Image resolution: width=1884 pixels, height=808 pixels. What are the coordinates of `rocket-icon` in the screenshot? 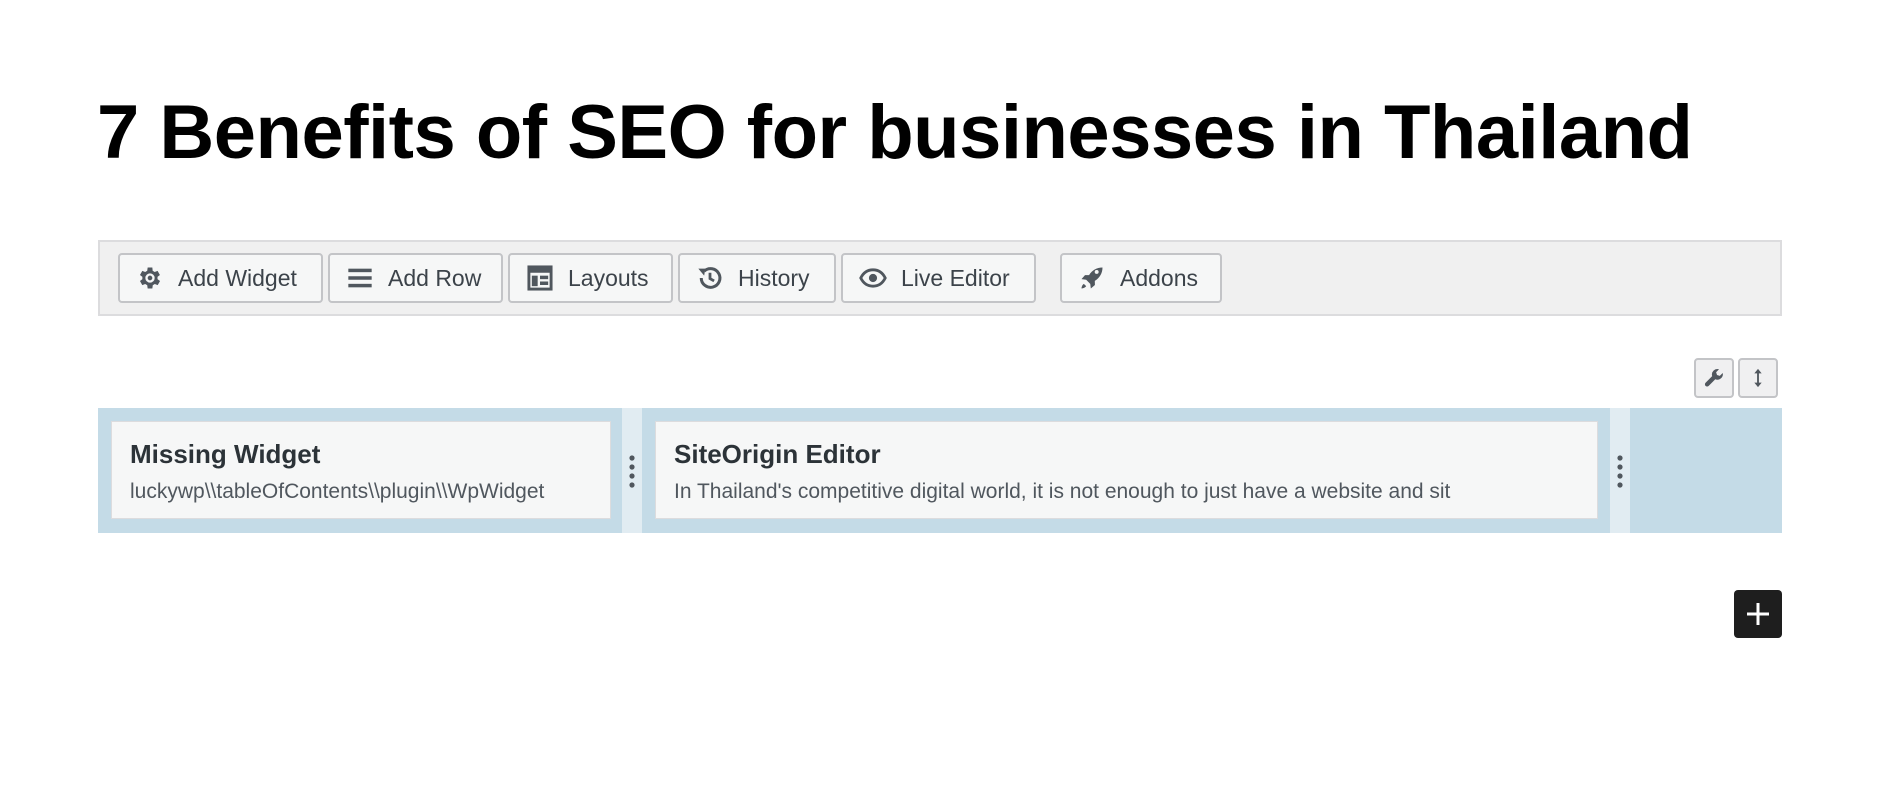 It's located at (1092, 278).